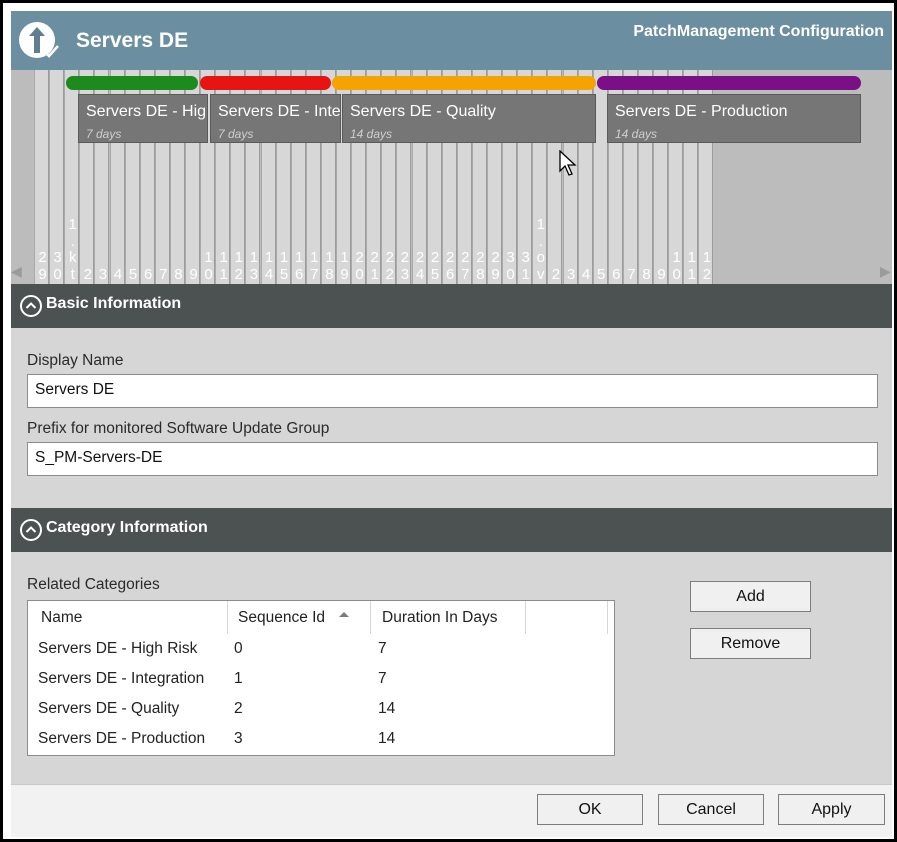 The image size is (897, 842). I want to click on dialog-footer: OK Cancel Apply, so click(451, 810).